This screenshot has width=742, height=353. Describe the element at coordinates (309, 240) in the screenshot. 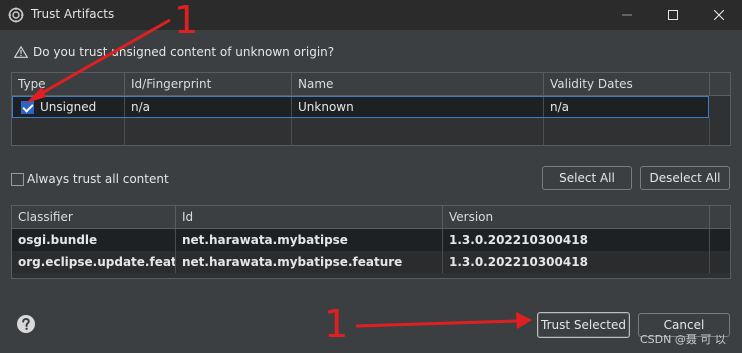

I see `id-cell: net.harawata.mybatipse` at that location.